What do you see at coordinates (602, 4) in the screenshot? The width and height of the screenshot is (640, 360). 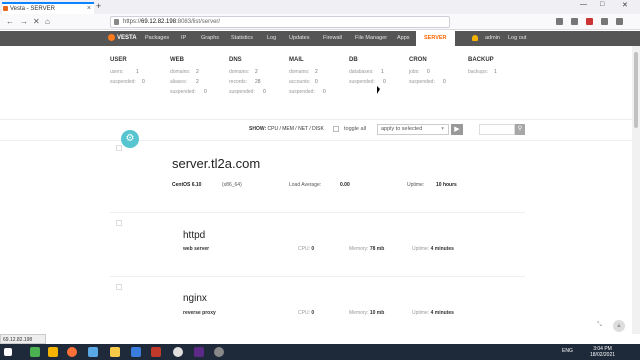 I see `maximize-button: □` at bounding box center [602, 4].